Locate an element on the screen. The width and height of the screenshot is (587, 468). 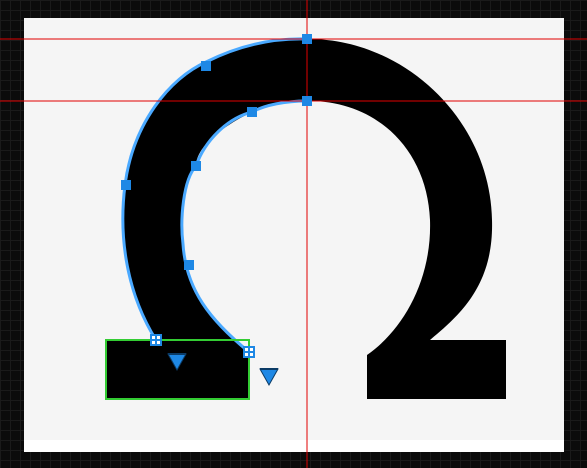
artboard-bottom-band is located at coordinates (294, 446).